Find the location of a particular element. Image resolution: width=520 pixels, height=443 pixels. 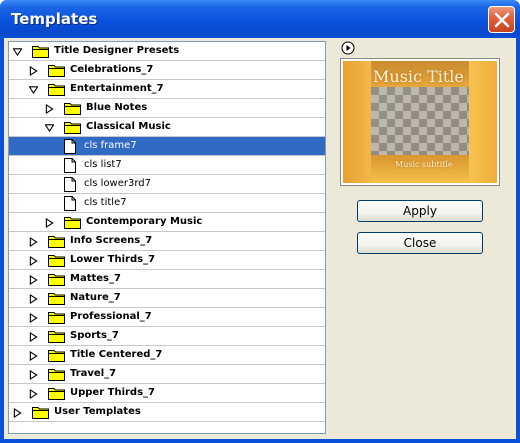

close-button: Close is located at coordinates (420, 243).